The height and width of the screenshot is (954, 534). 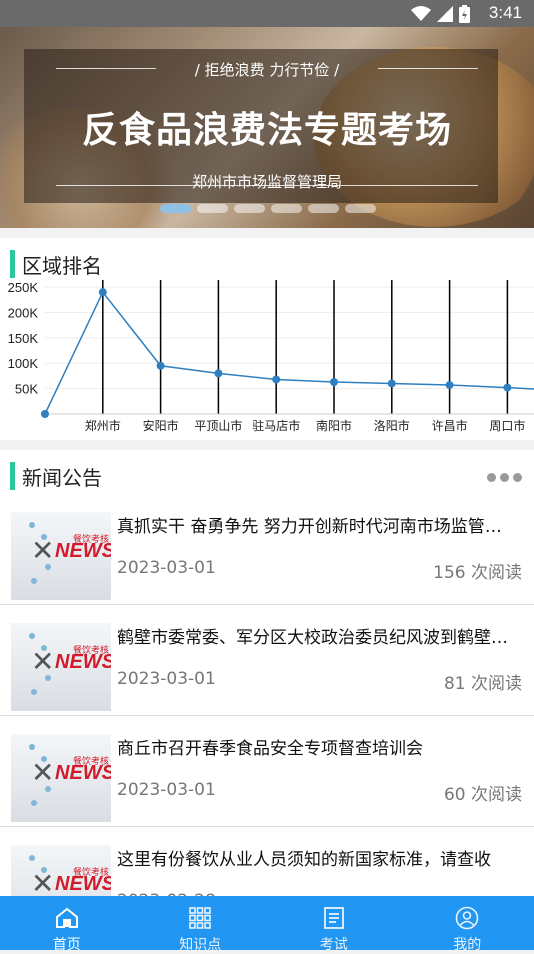 I want to click on user-icon, so click(x=467, y=918).